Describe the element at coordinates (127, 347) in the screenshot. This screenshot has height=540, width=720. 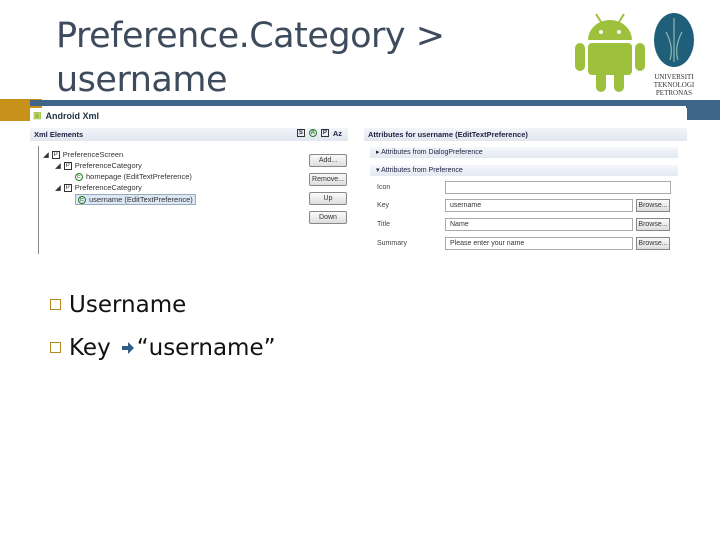
I see `arrow-right-icon` at that location.